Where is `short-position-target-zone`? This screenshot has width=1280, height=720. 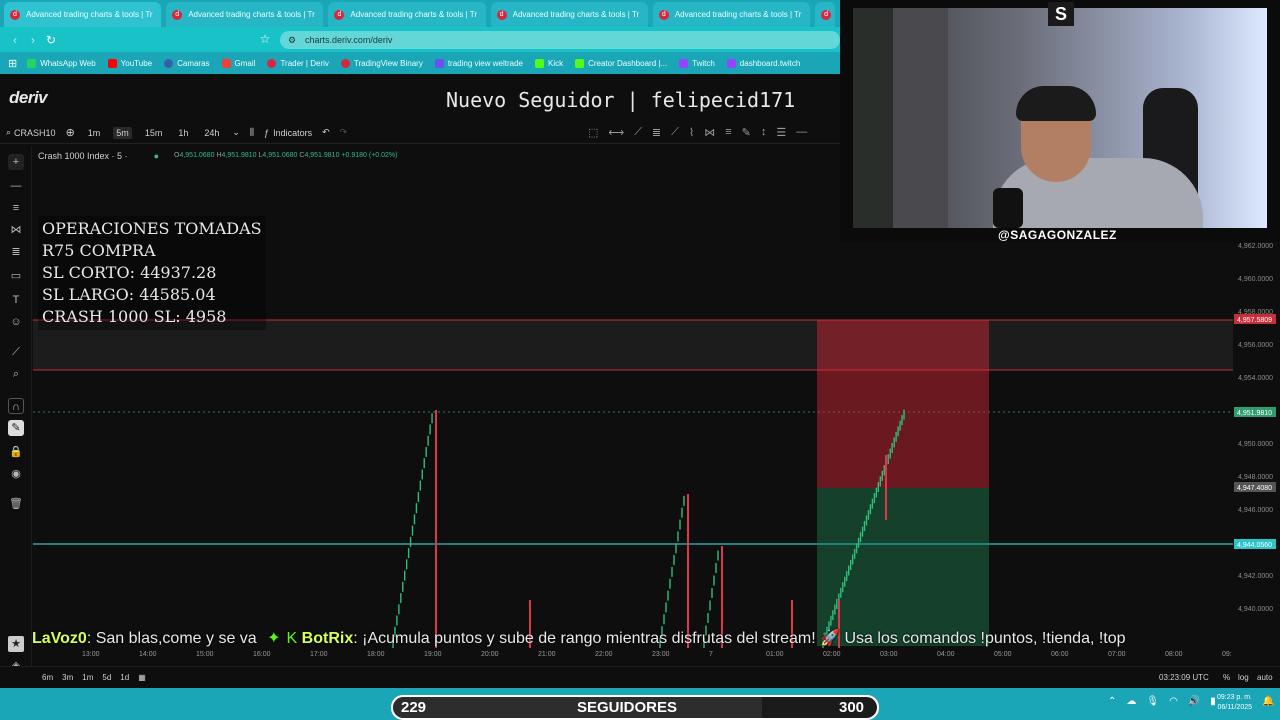 short-position-target-zone is located at coordinates (903, 567).